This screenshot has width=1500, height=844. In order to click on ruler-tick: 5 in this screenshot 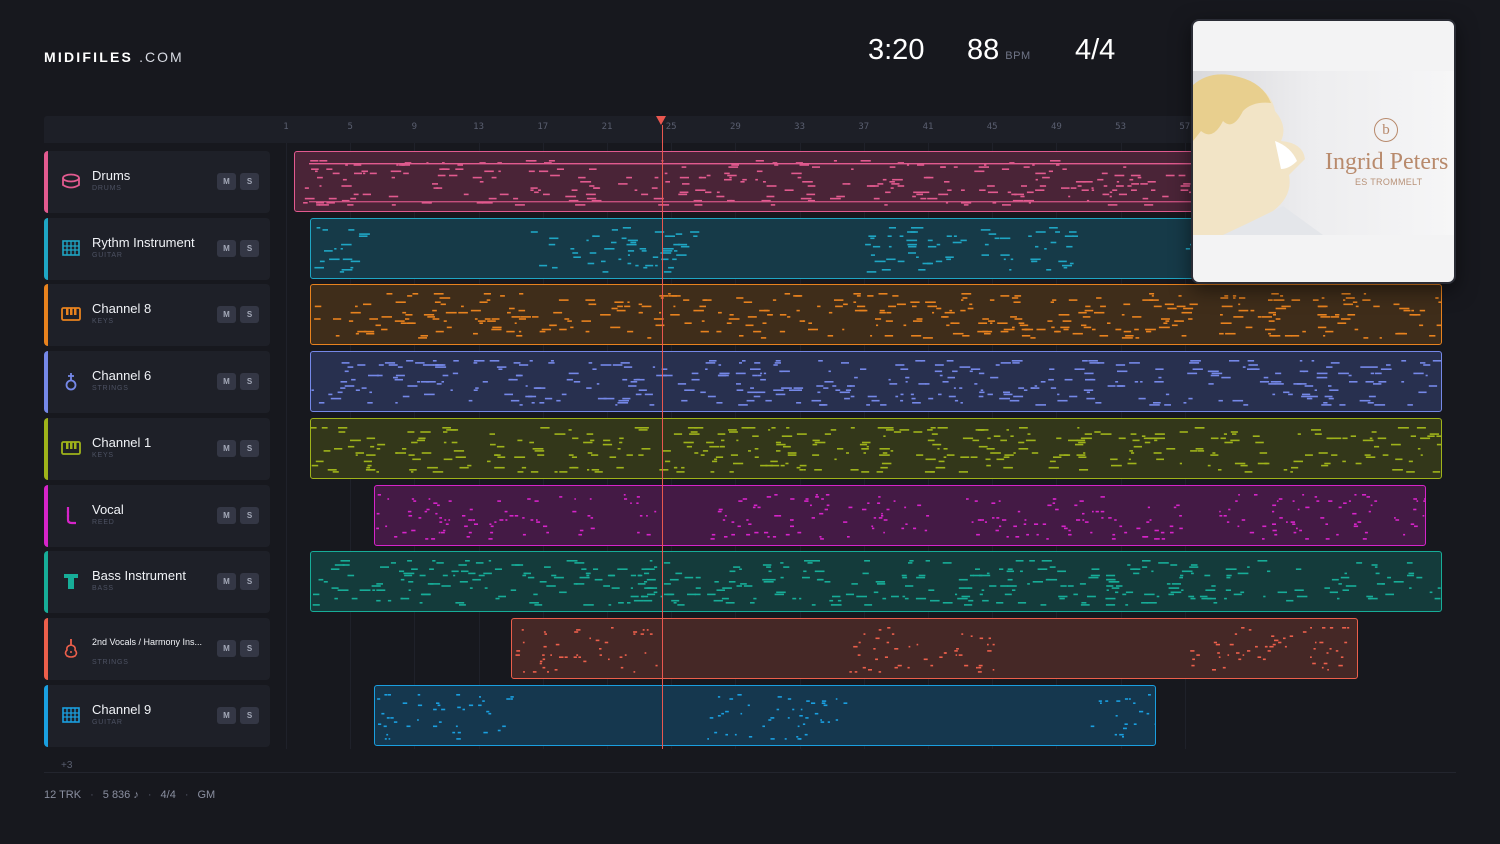, I will do `click(350, 127)`.